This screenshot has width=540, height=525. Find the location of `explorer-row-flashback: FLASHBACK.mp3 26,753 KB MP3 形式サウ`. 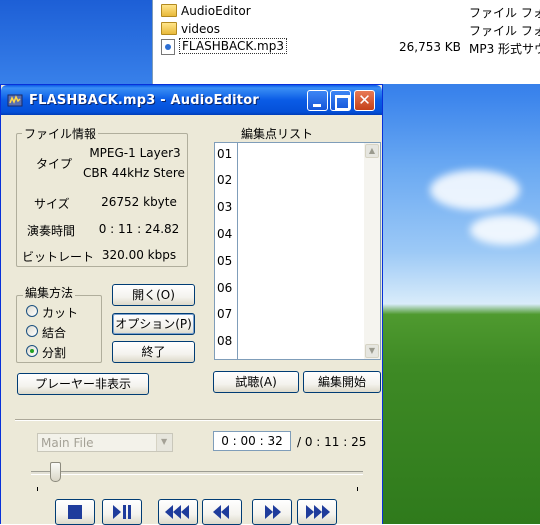

explorer-row-flashback: FLASHBACK.mp3 26,753 KB MP3 形式サウ is located at coordinates (346, 47).